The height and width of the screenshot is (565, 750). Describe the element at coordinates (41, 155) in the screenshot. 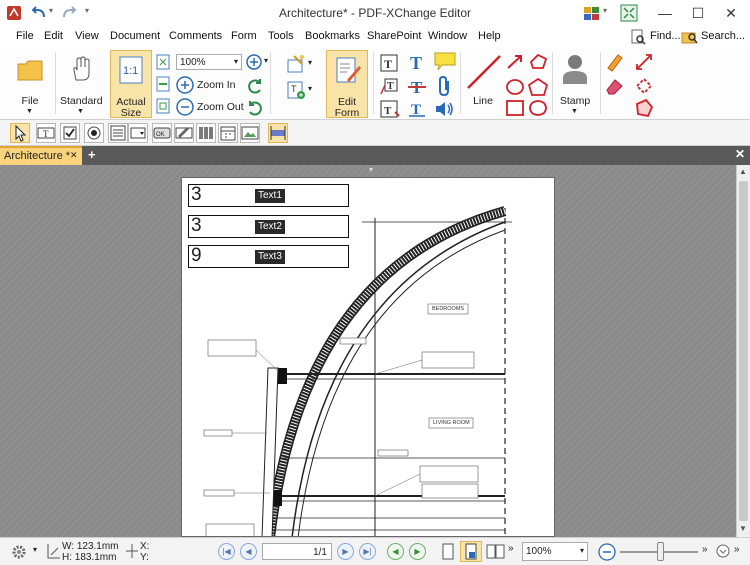

I see `tab-architecture: Architecture * ✕` at that location.